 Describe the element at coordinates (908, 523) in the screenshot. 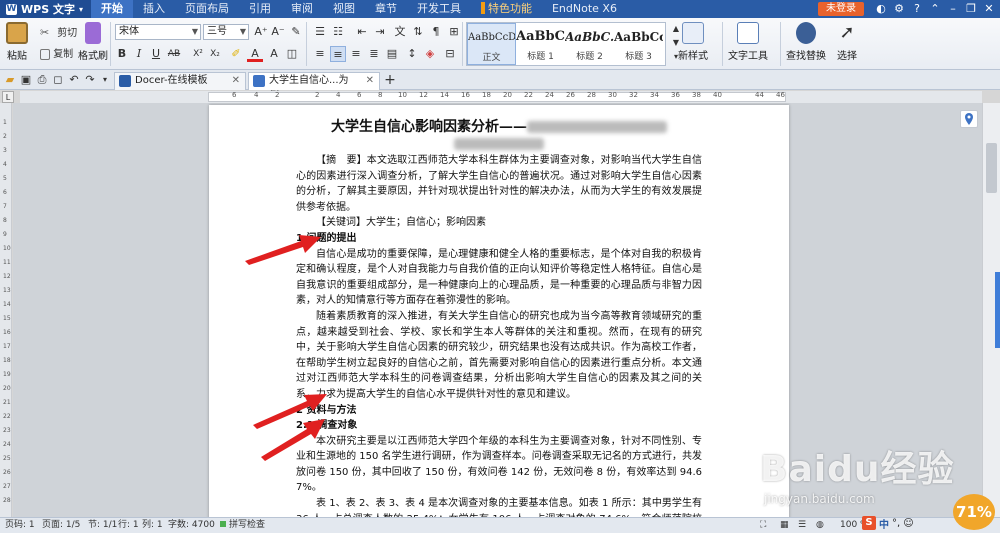

I see `emoji-icon: ☺` at that location.